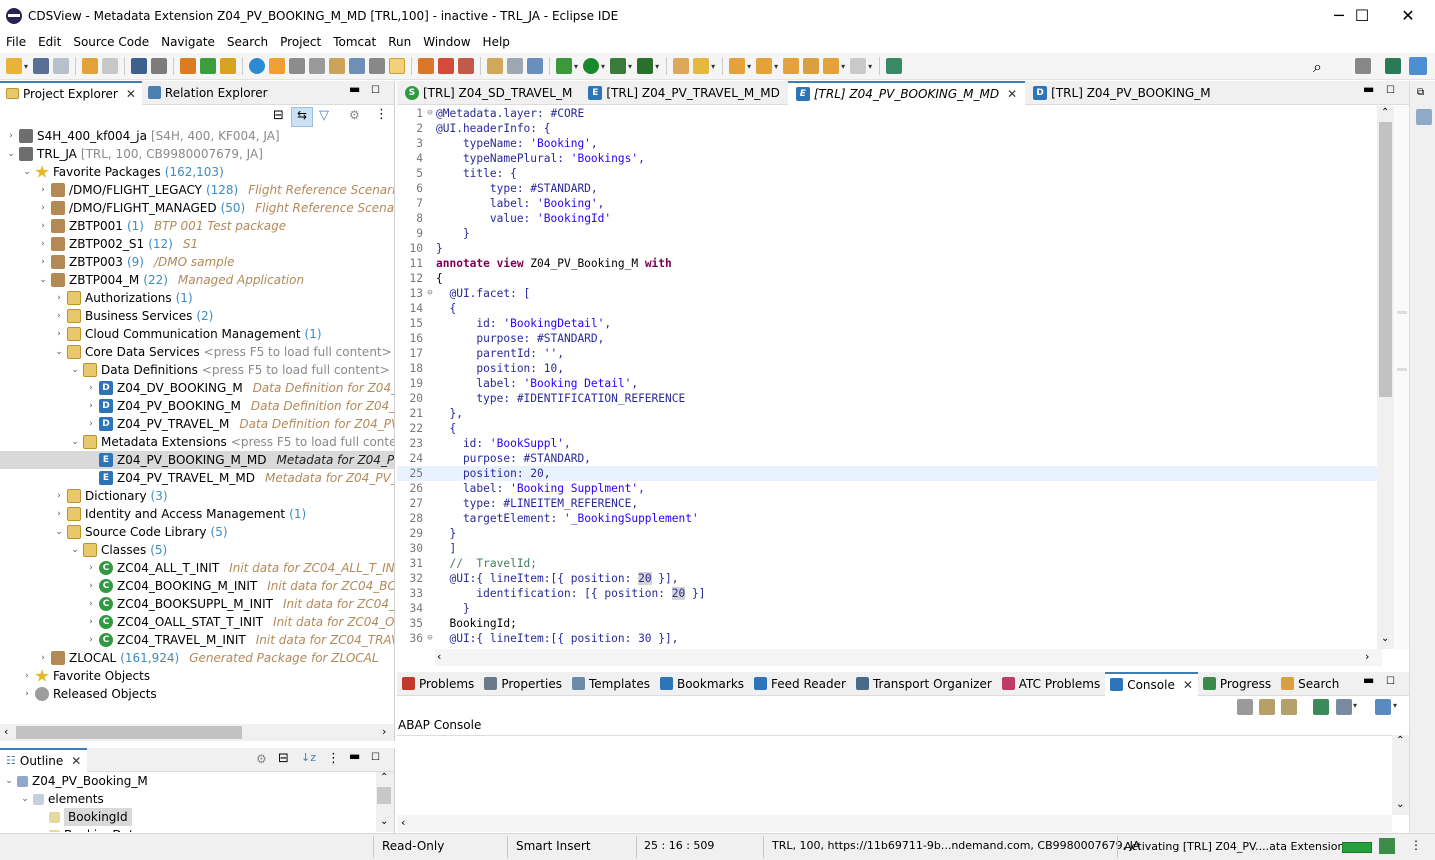 Image resolution: width=1435 pixels, height=860 pixels. Describe the element at coordinates (1424, 117) in the screenshot. I see `outline-minimized-icon` at that location.